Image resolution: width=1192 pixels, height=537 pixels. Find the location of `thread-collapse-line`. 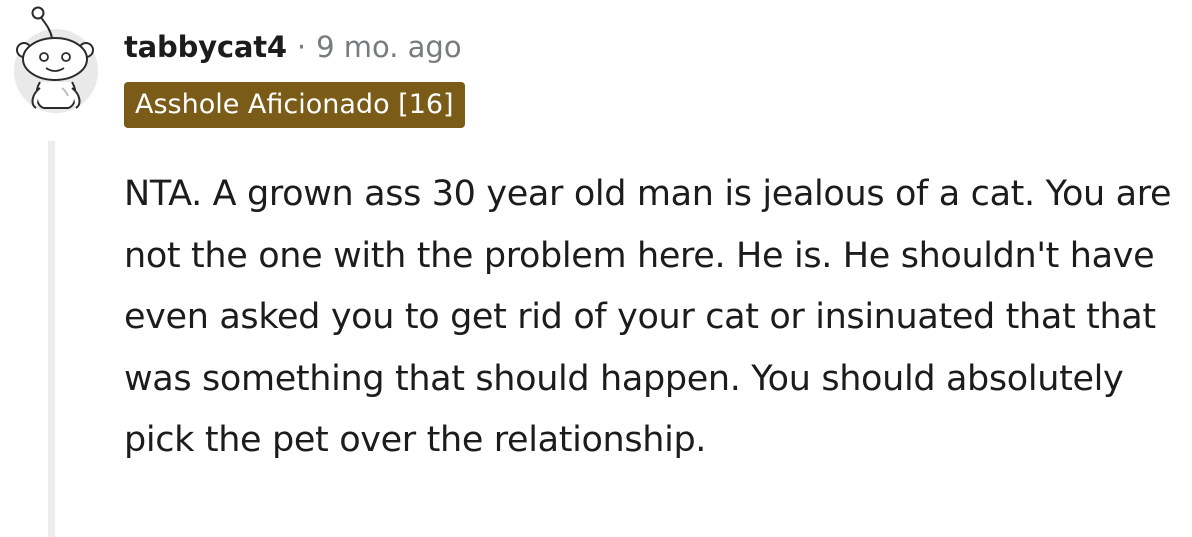

thread-collapse-line is located at coordinates (51, 339).